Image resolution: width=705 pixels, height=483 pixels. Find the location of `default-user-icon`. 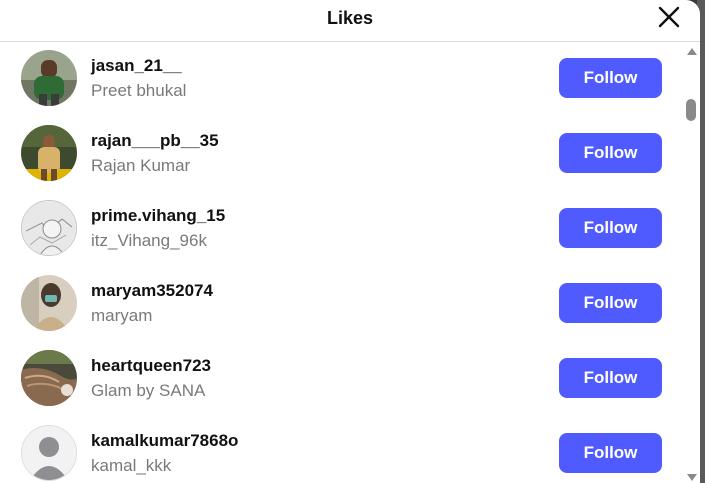

default-user-icon is located at coordinates (49, 453).